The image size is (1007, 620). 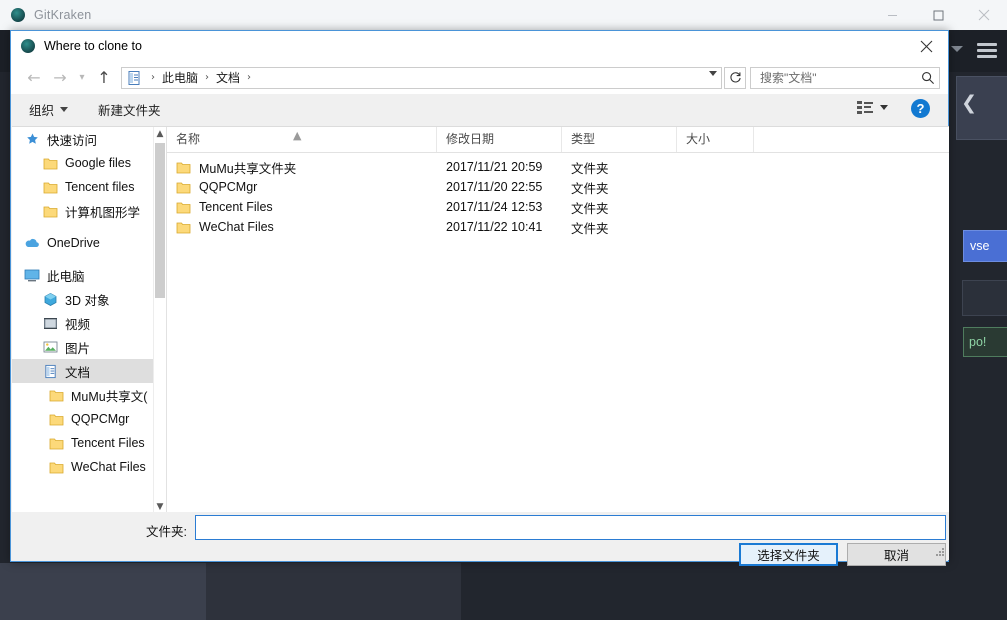 I want to click on dialog-command-bar: 组织 新建文件夹 ?, so click(x=479, y=109).